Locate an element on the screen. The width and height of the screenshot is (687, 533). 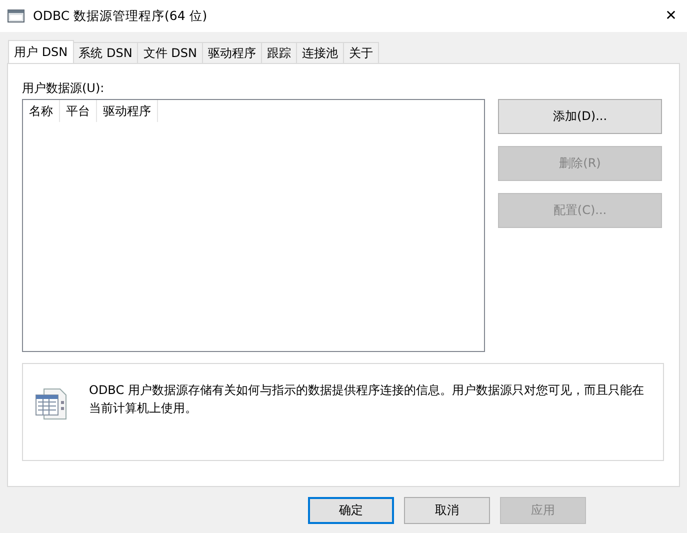
column-header: 平台 is located at coordinates (78, 111).